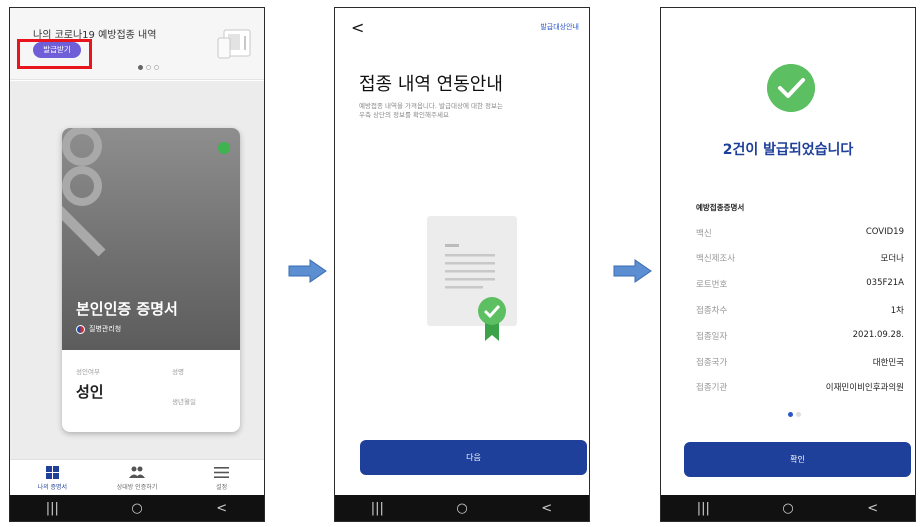 Image resolution: width=920 pixels, height=527 pixels. Describe the element at coordinates (800, 362) in the screenshot. I see `detail-row: 접종국가 대한민국` at that location.